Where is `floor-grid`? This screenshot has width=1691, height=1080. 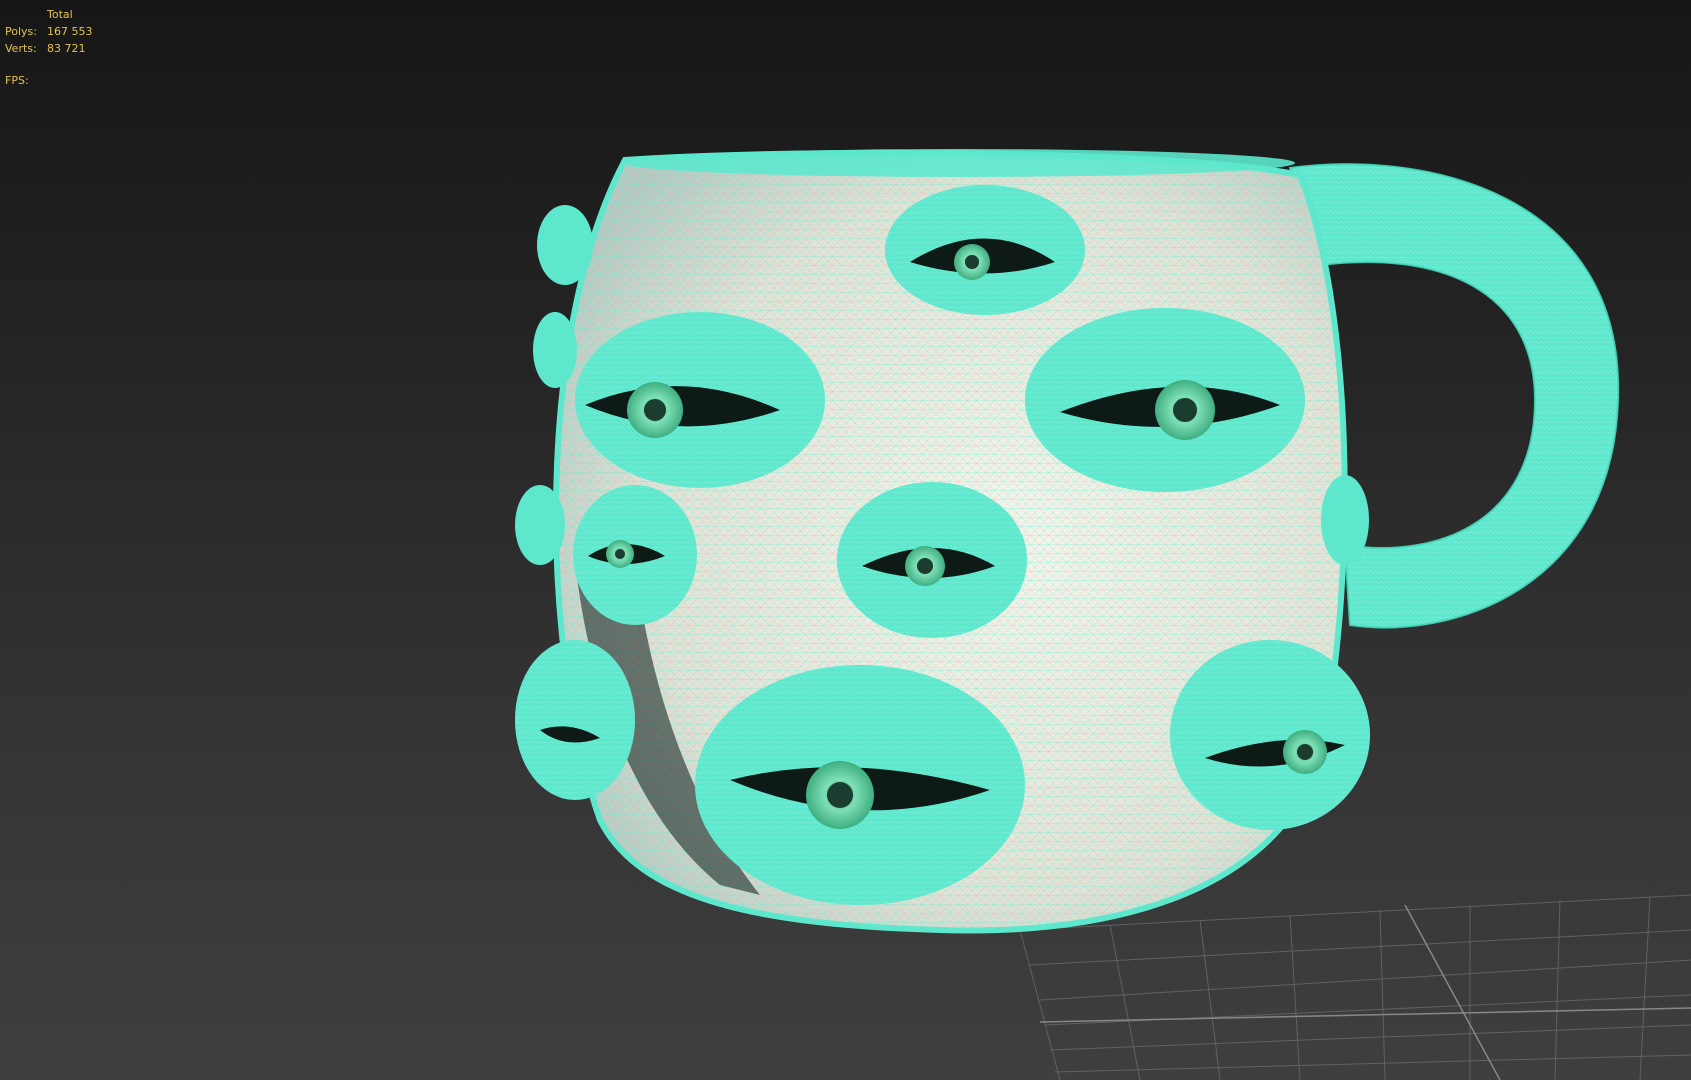 floor-grid is located at coordinates (1355, 987).